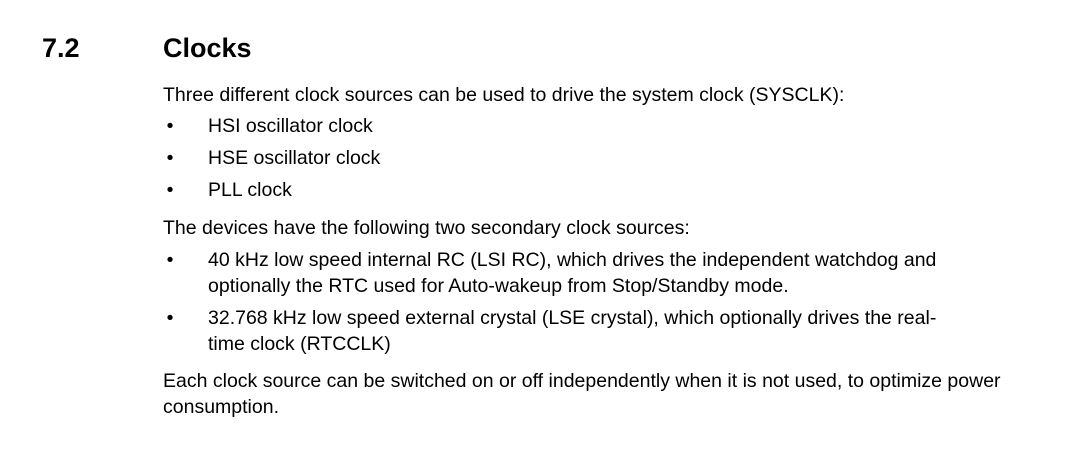  What do you see at coordinates (290, 126) in the screenshot?
I see `list-item-text: HSI oscillator clock` at bounding box center [290, 126].